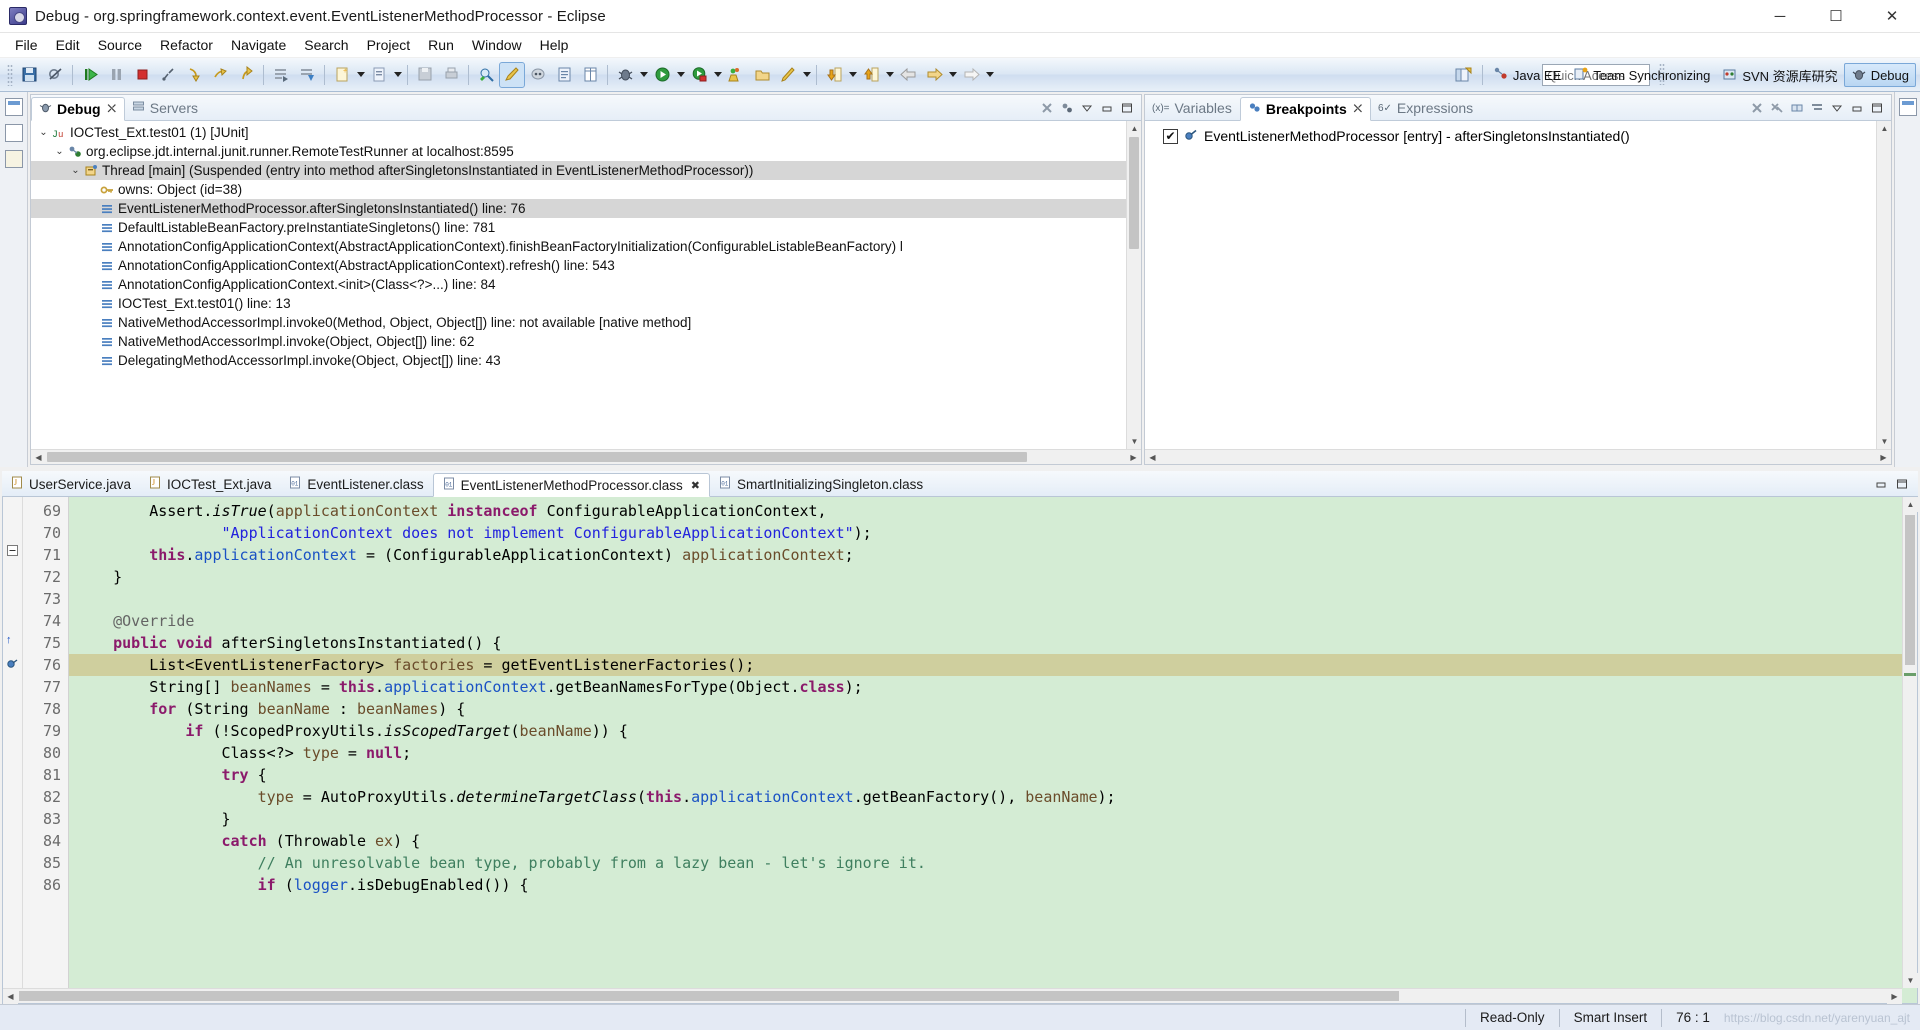 This screenshot has width=1920, height=1030. I want to click on minimize-button: ─, so click(1780, 16).